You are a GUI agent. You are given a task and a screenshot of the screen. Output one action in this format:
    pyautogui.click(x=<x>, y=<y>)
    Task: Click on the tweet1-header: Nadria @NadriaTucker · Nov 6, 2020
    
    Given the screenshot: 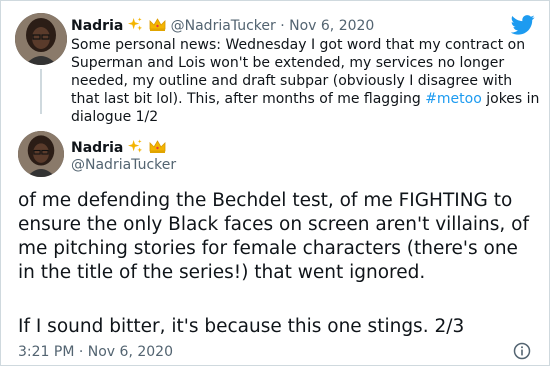 What is the action you would take?
    pyautogui.click(x=222, y=25)
    